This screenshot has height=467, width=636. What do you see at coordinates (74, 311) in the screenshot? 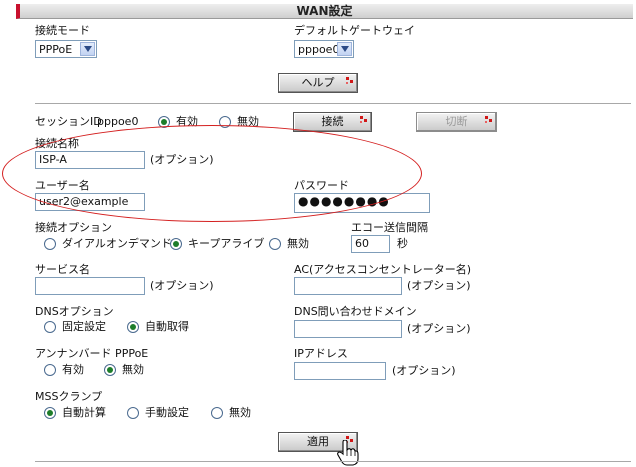
I see `dns-option-label: DNSオプション` at bounding box center [74, 311].